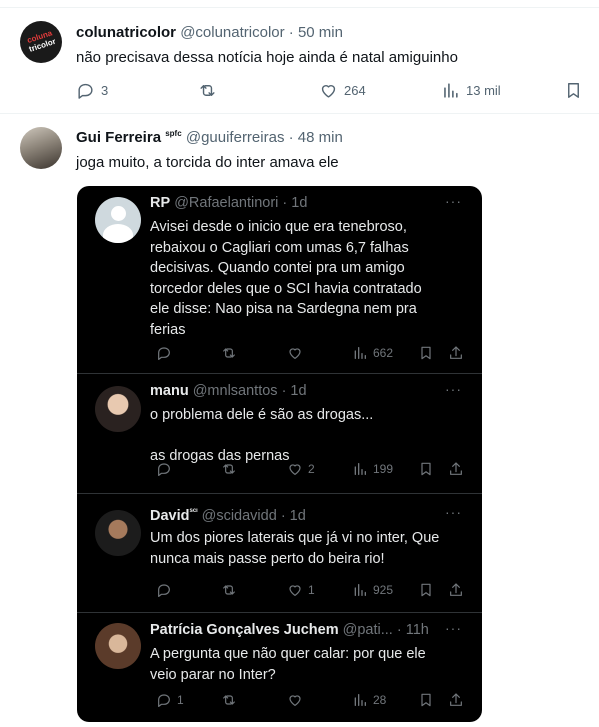 The height and width of the screenshot is (727, 599). What do you see at coordinates (126, 32) in the screenshot?
I see `author-name: colunatricolor` at bounding box center [126, 32].